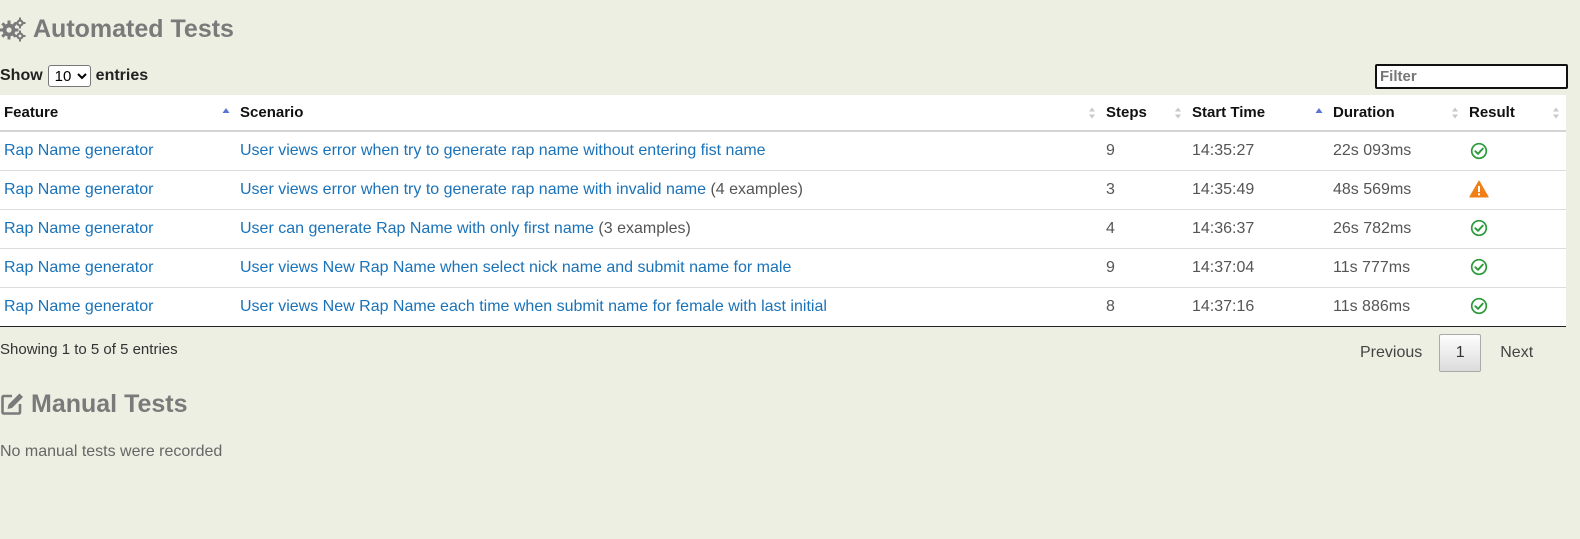 This screenshot has width=1580, height=539. What do you see at coordinates (1372, 306) in the screenshot?
I see `duration-cell: 11s 886ms` at bounding box center [1372, 306].